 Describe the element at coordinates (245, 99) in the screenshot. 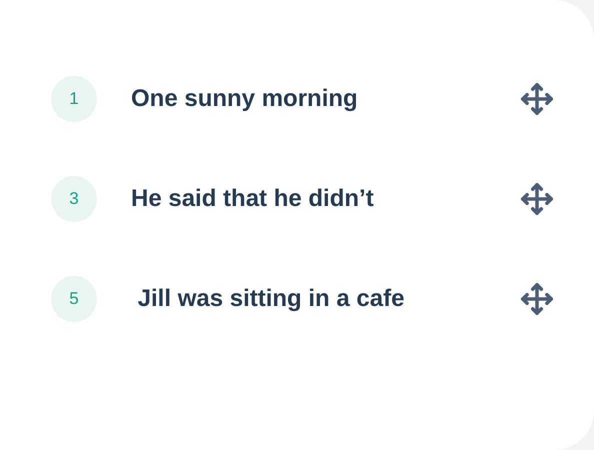

I see `sentence-text: One sunny morning` at that location.